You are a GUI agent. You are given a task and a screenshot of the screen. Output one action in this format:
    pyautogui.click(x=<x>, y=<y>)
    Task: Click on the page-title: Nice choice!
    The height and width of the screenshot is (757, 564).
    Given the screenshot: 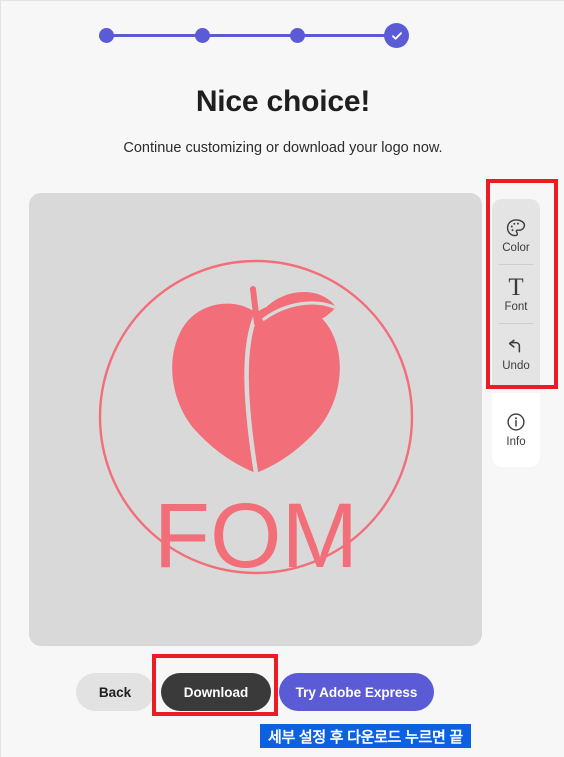 What is the action you would take?
    pyautogui.click(x=283, y=101)
    